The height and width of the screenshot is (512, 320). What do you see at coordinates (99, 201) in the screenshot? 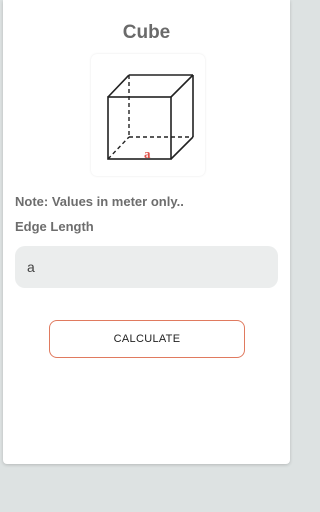
I see `unit-note: Note: Values in meter only..` at bounding box center [99, 201].